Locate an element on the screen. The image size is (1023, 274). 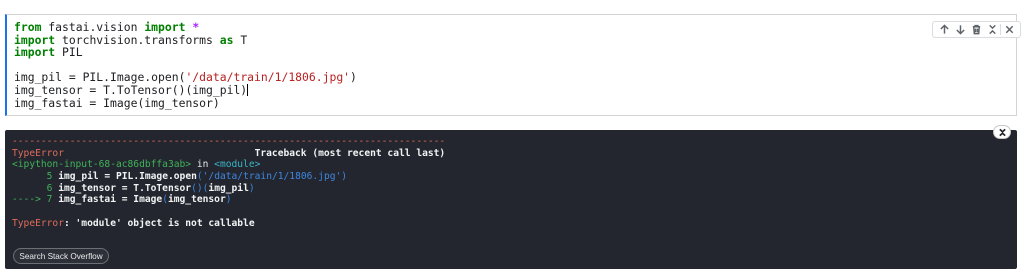
cell-toolbar is located at coordinates (976, 29).